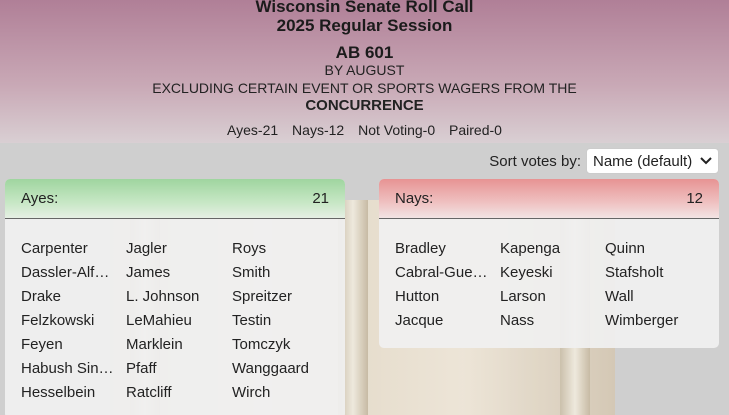 Image resolution: width=729 pixels, height=415 pixels. I want to click on bill-number: AB 601, so click(364, 52).